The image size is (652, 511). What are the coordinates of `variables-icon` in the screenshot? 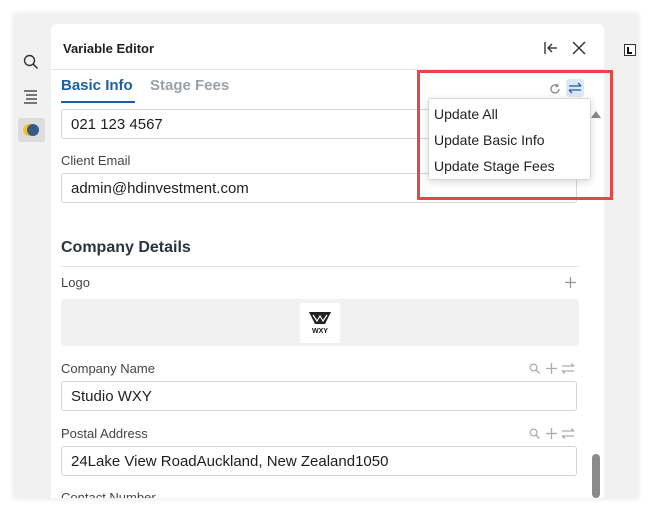 It's located at (31, 130).